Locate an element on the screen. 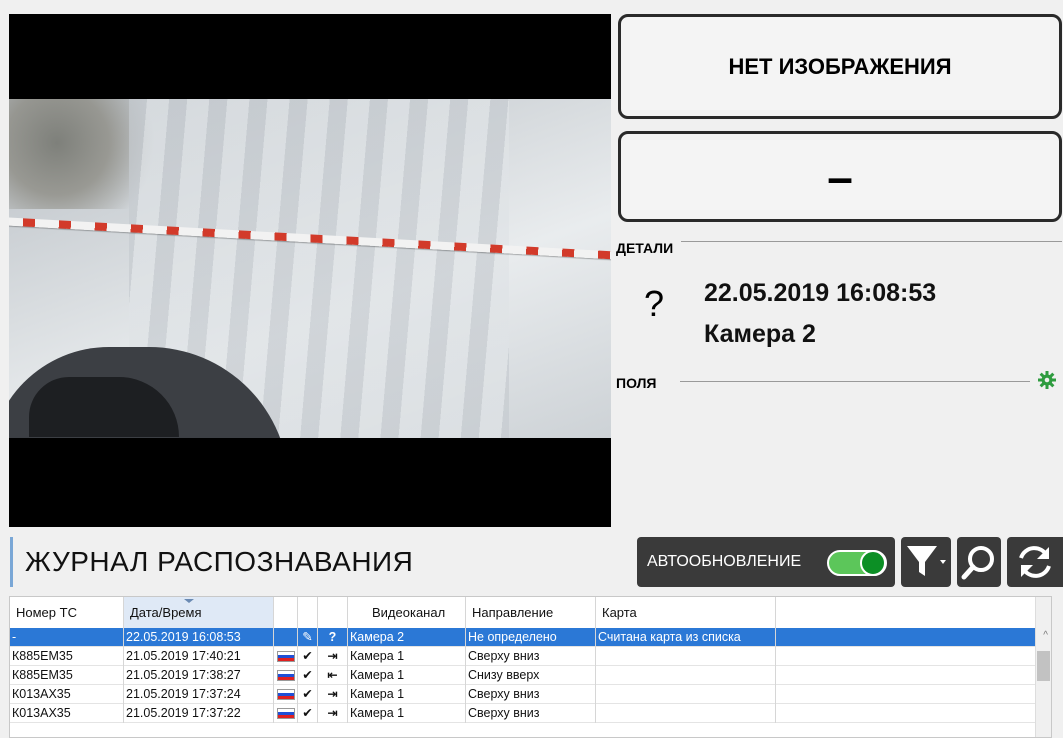  column-header-channel: Видеоканал is located at coordinates (407, 612).